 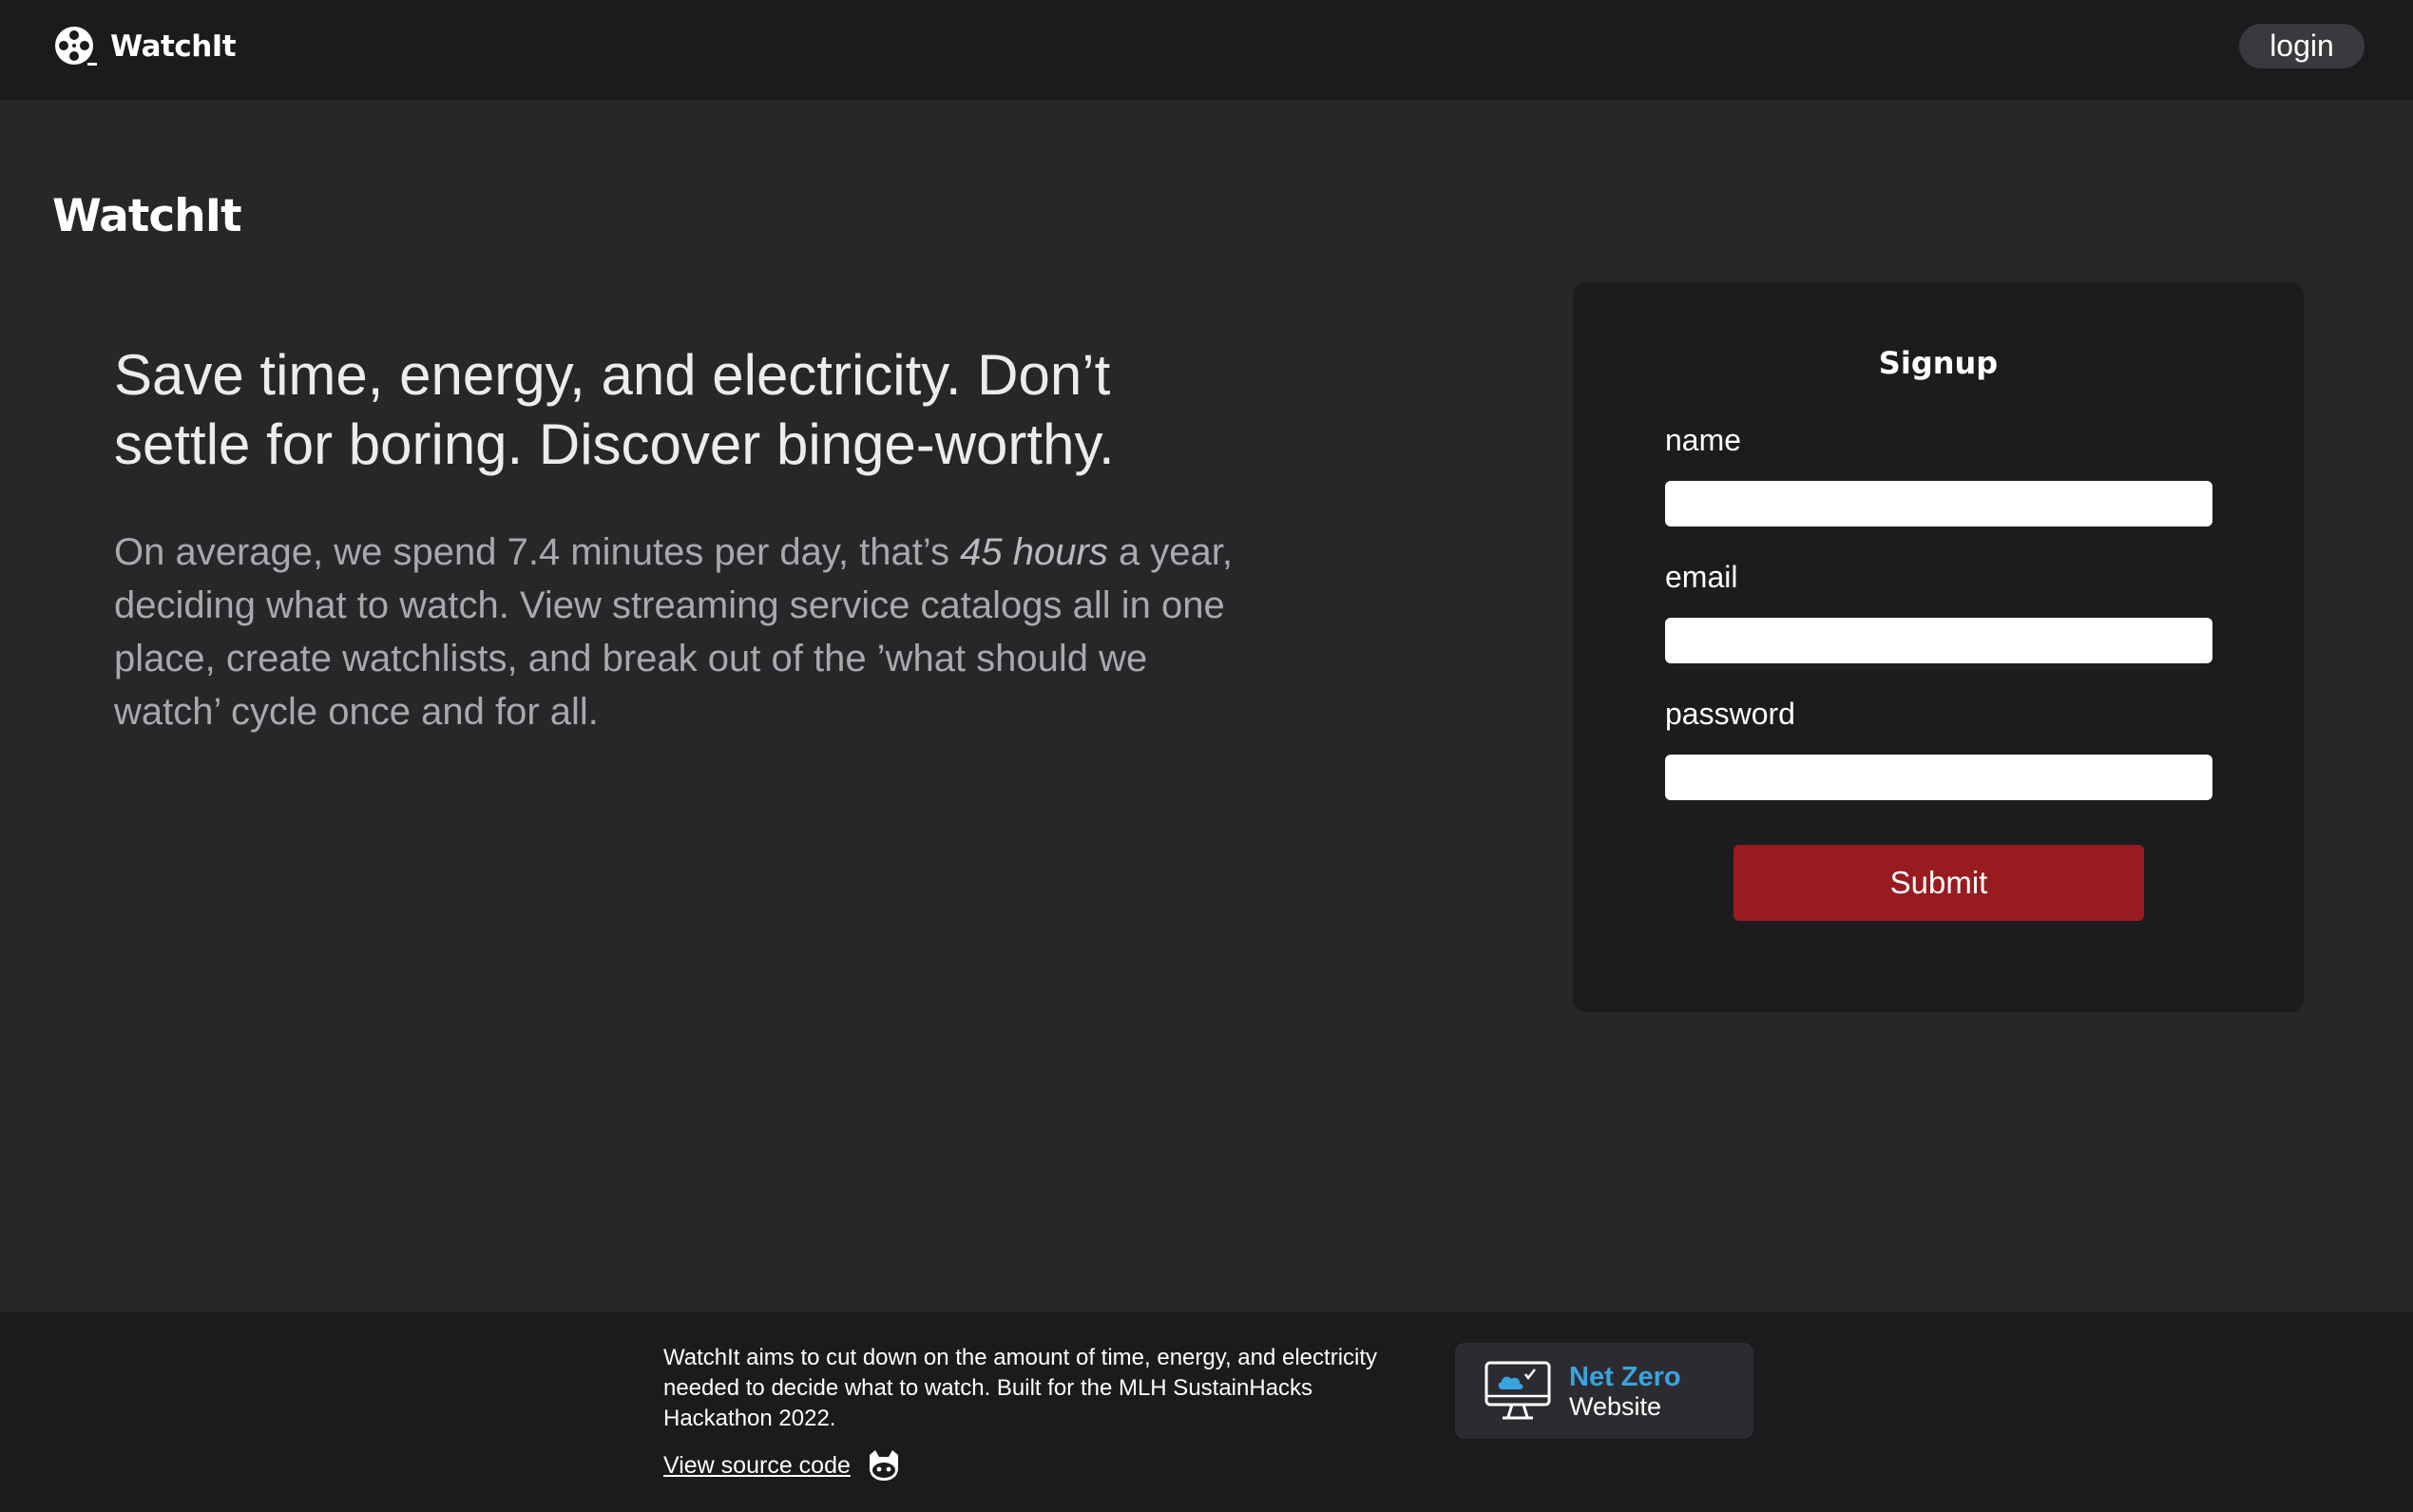 I want to click on name-input, so click(x=1938, y=503).